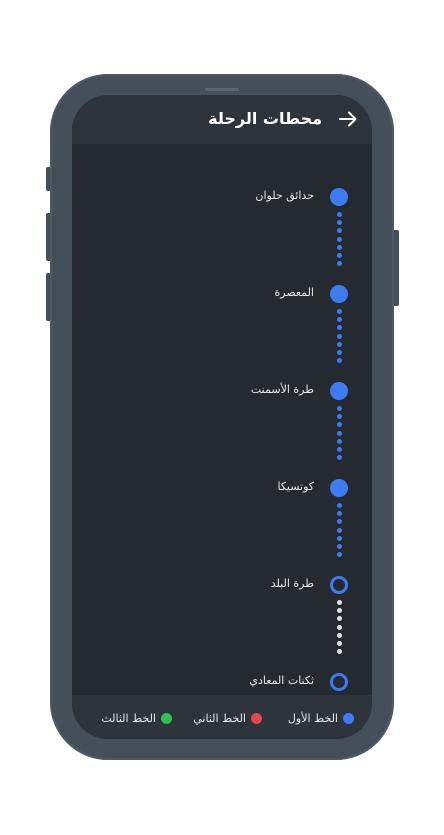 This screenshot has height=835, width=444. What do you see at coordinates (295, 486) in the screenshot?
I see `station-name: كوتسيكا` at bounding box center [295, 486].